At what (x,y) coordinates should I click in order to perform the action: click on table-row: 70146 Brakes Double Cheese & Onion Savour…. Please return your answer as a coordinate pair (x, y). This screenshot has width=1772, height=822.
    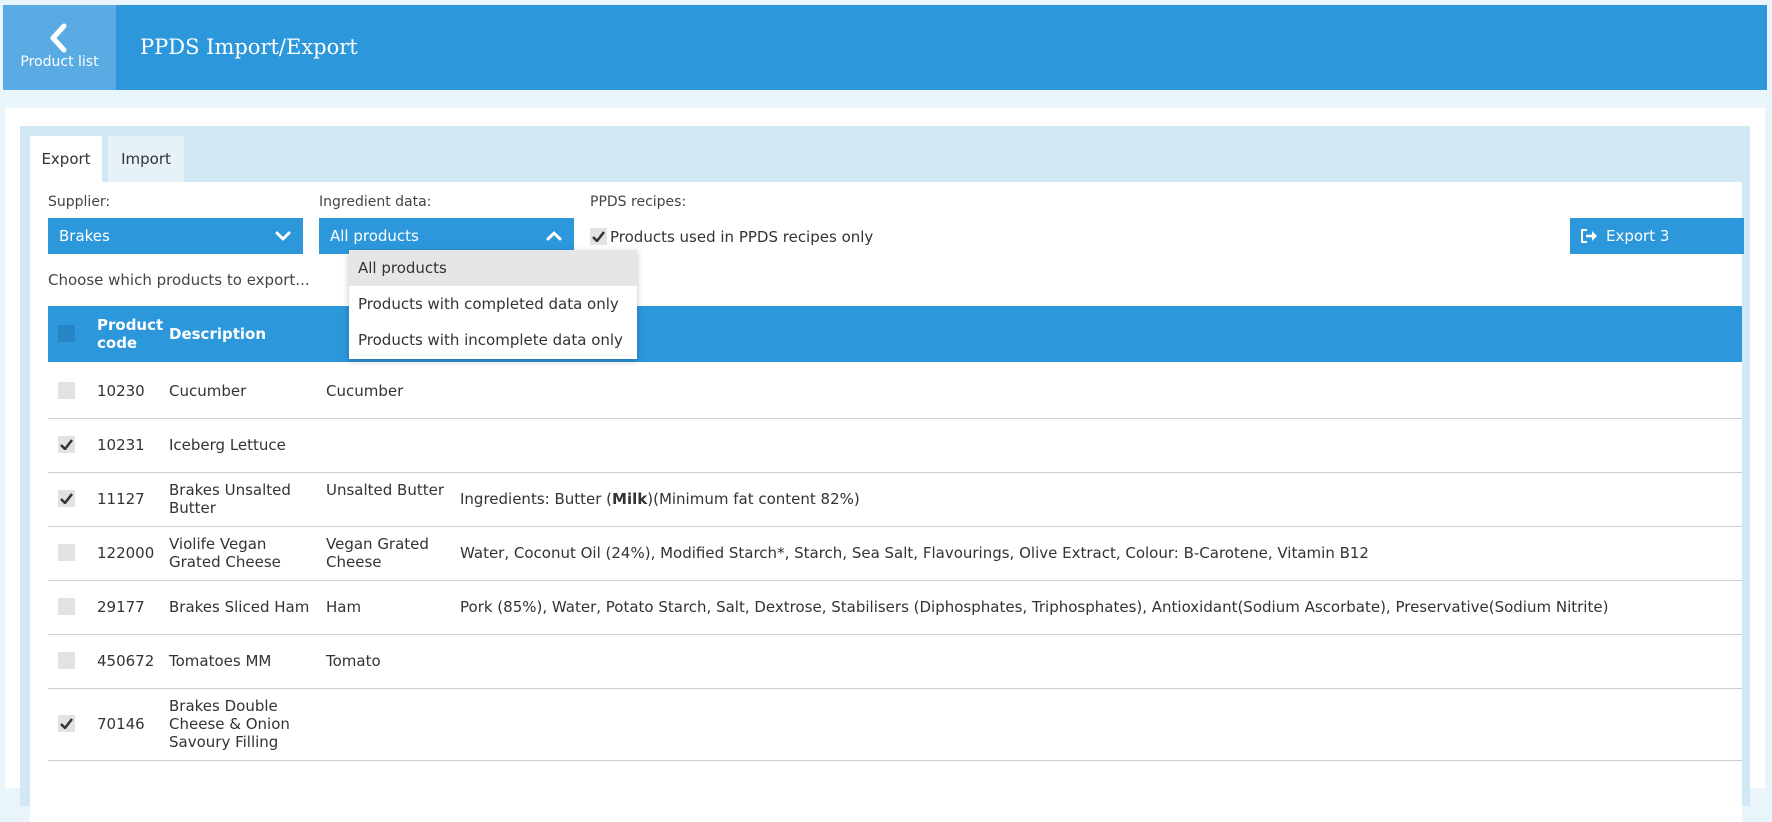
    Looking at the image, I should click on (895, 724).